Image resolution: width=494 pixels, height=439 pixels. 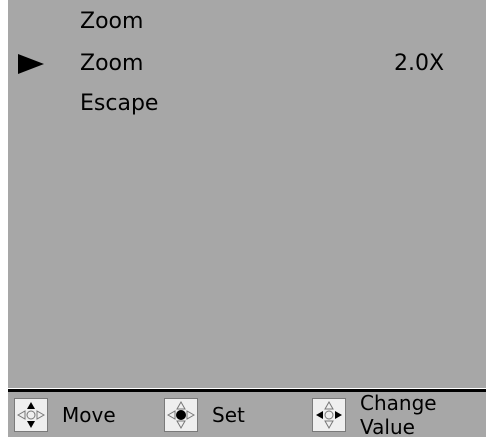 I want to click on menu-item-zoom: Zoom 2.0X, so click(x=247, y=64).